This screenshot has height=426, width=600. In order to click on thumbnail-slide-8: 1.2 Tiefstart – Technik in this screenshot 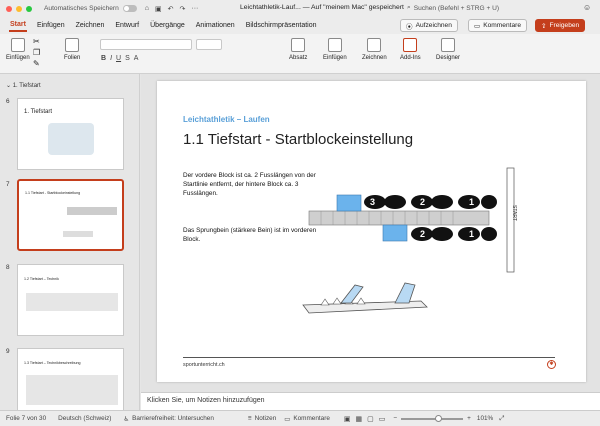, I will do `click(70, 300)`.